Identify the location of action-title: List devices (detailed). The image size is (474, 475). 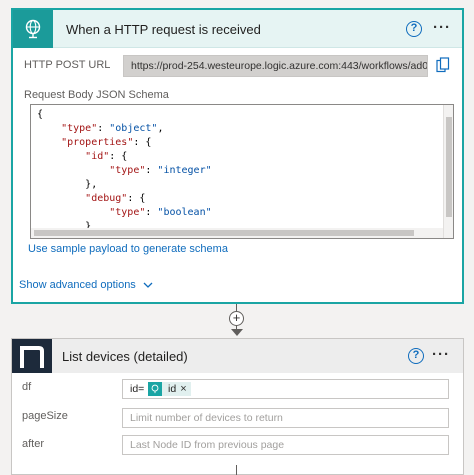
(125, 356).